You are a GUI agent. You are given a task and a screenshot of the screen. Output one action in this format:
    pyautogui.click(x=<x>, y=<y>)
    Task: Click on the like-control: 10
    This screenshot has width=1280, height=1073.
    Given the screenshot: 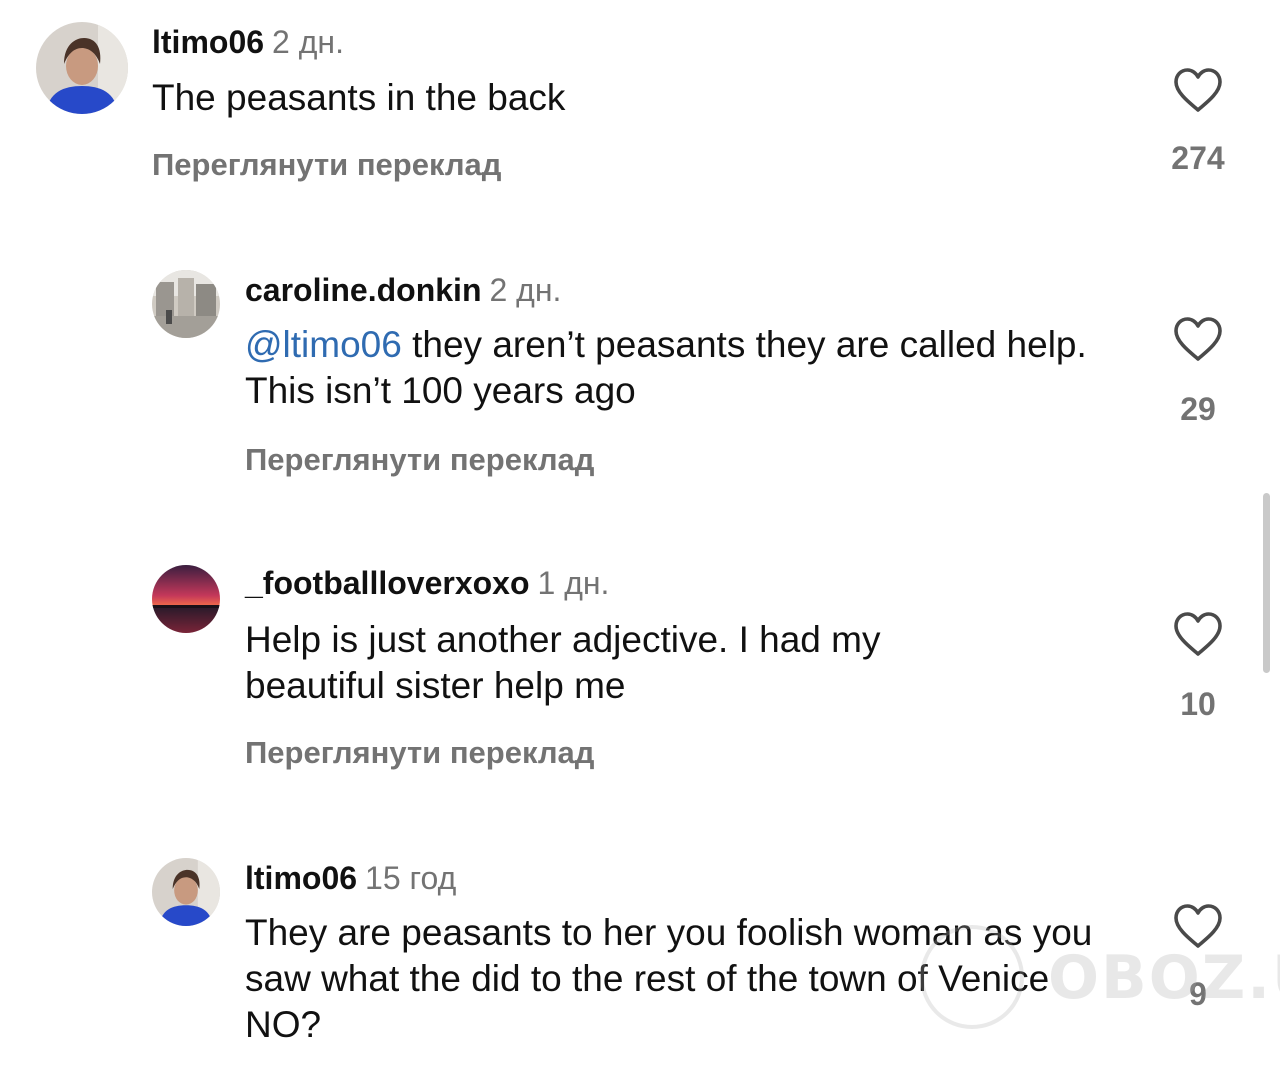 What is the action you would take?
    pyautogui.click(x=1198, y=667)
    